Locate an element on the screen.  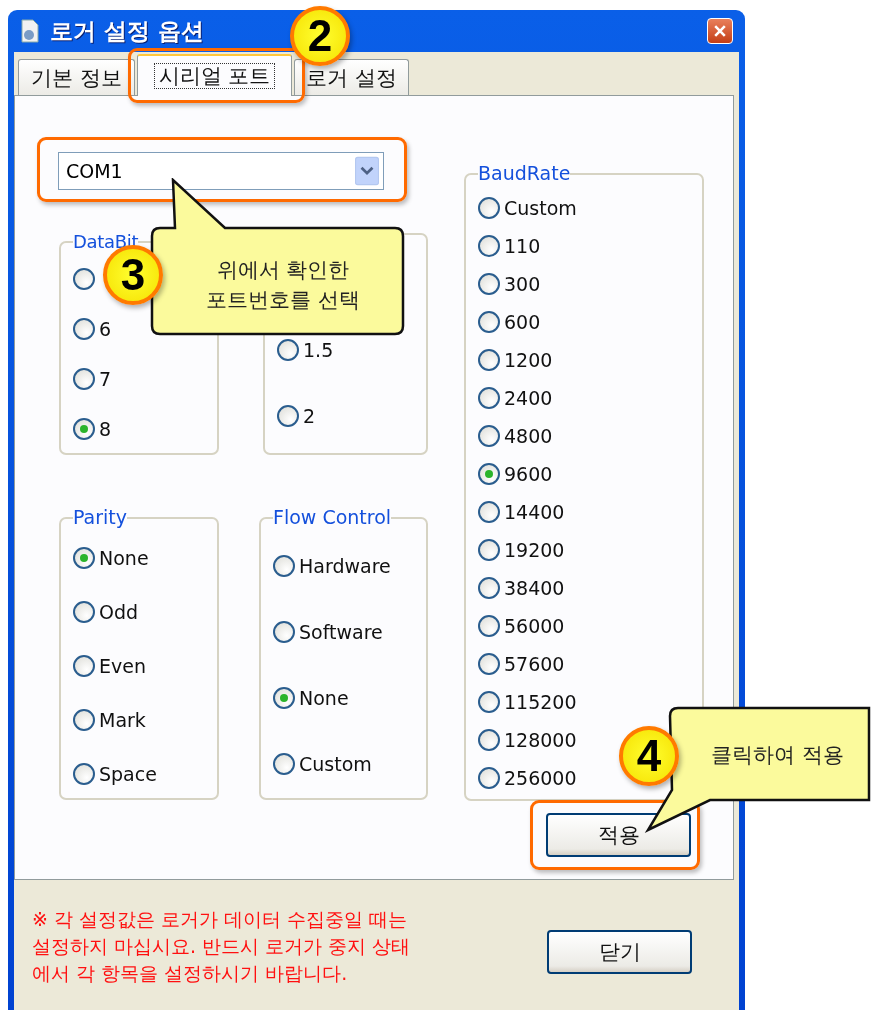
radio-label: 300 is located at coordinates (522, 284).